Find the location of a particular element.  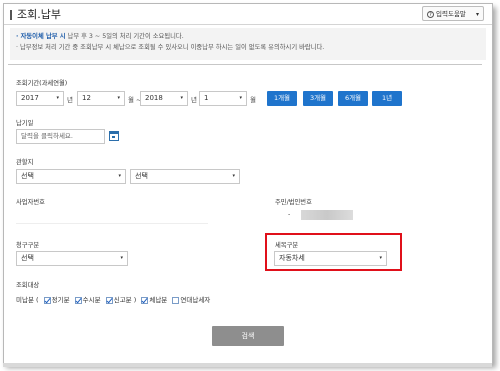

jurisdiction-select-2: 선택 ▾ is located at coordinates (185, 176).